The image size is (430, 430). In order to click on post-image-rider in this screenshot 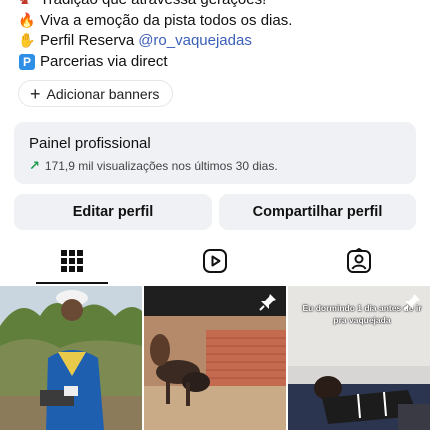, I will do `click(71, 358)`.